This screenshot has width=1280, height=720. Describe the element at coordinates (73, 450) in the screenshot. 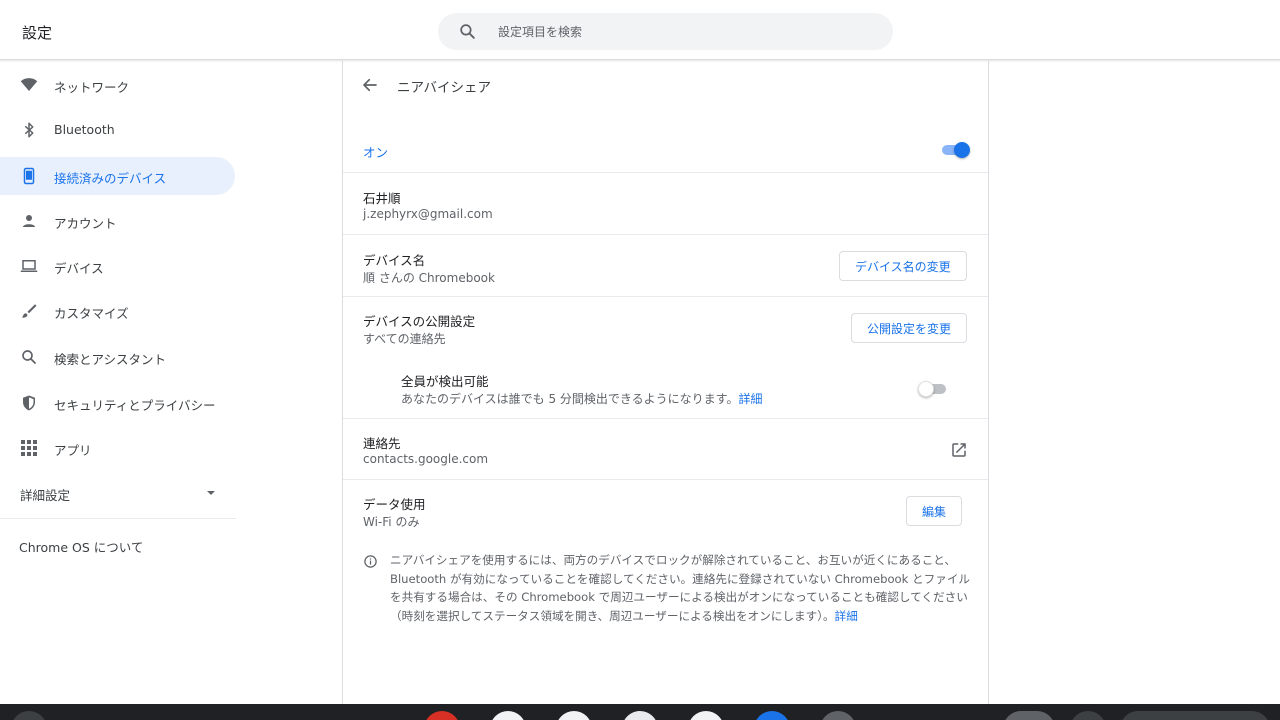

I see `sidebar-item-label: アプリ` at that location.